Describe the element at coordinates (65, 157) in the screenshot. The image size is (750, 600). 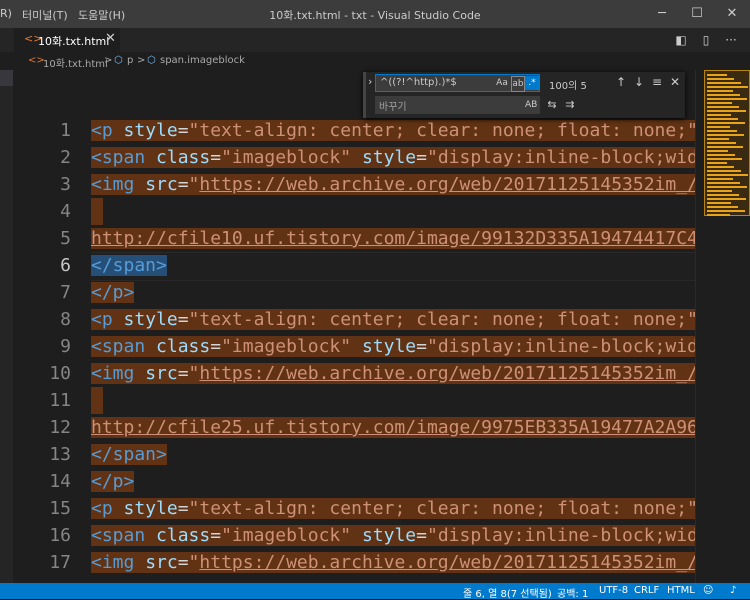
I see `line-number: 2` at that location.